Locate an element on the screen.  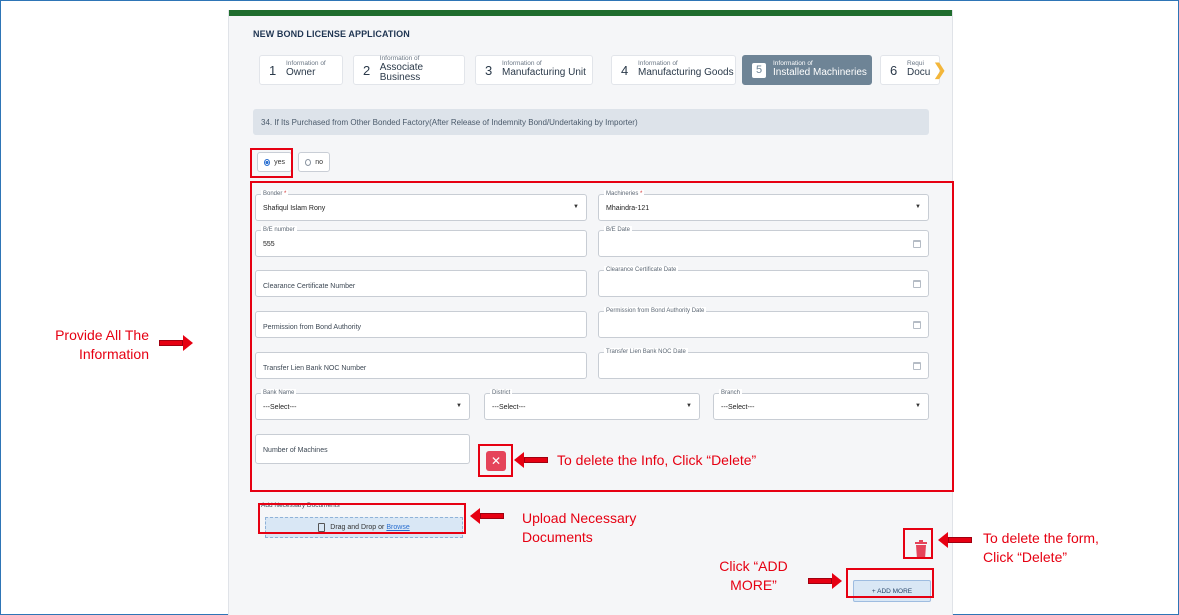
annotation-add-more: Click “ADD MORE” is located at coordinates (753, 576).